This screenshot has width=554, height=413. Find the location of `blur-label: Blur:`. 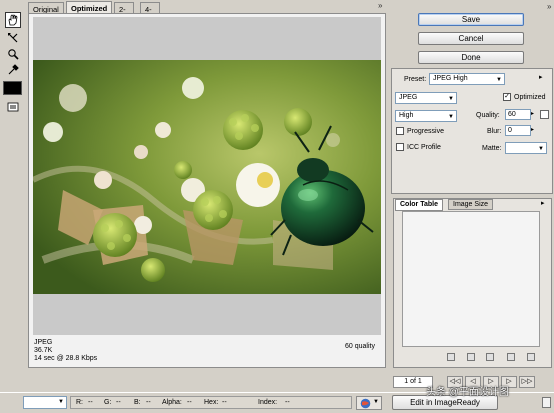

blur-label: Blur: is located at coordinates (494, 131).